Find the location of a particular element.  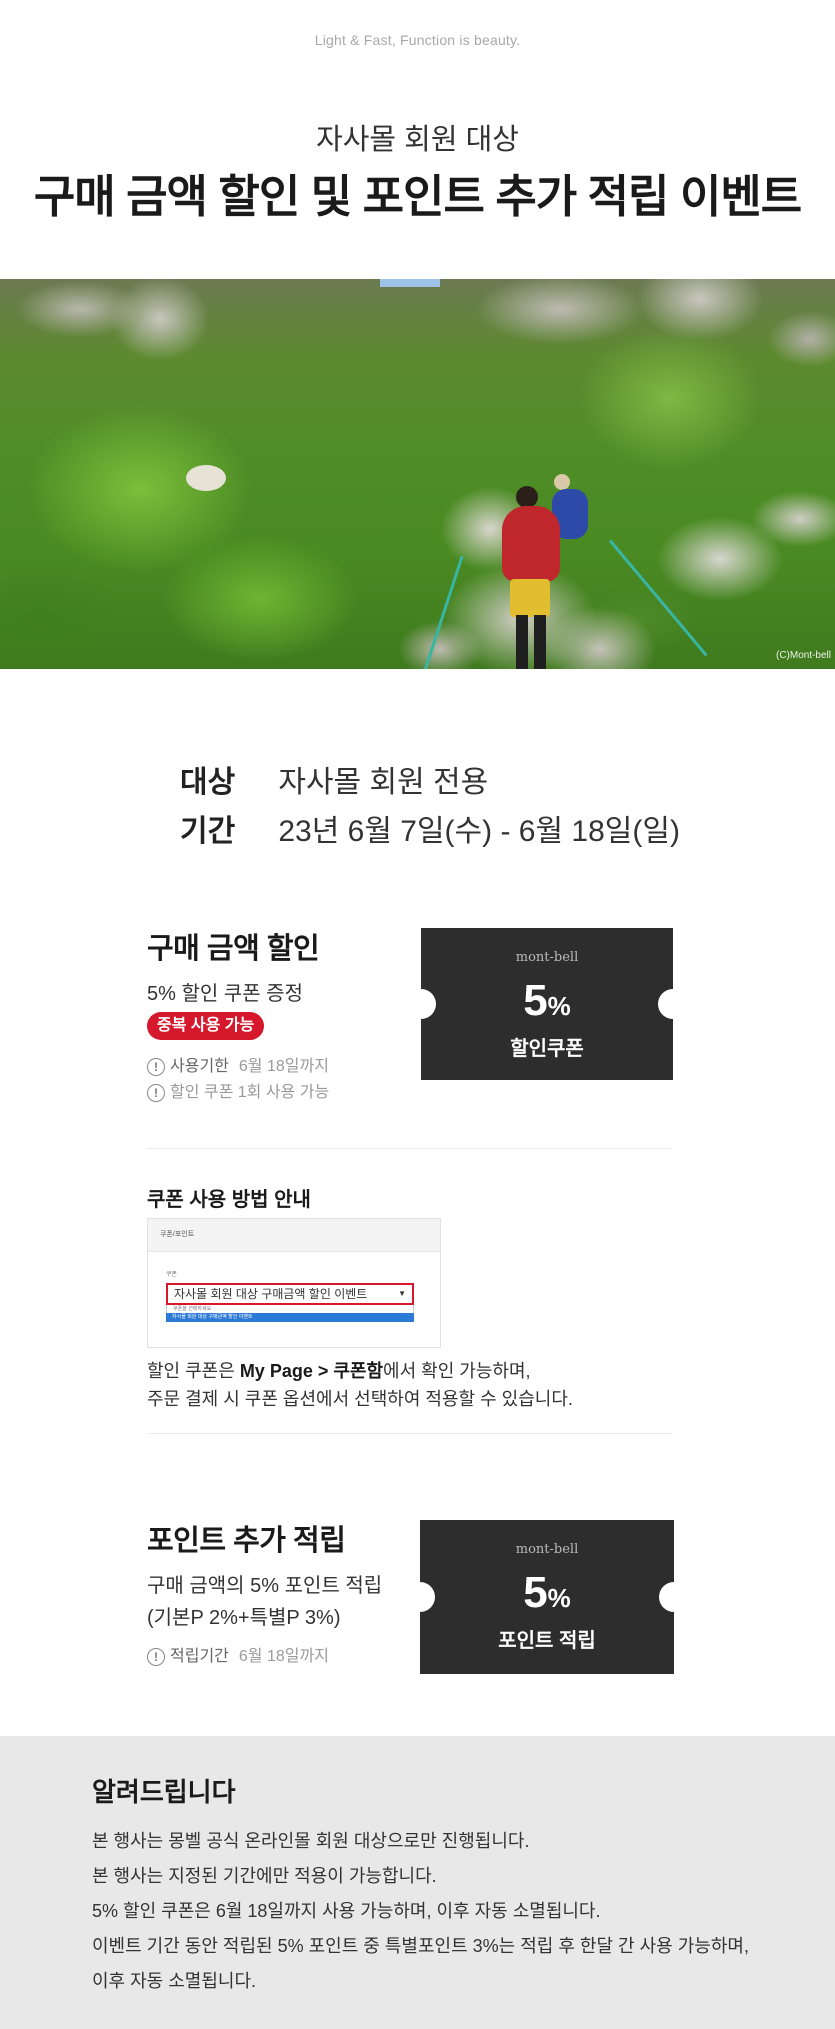

guide-line-1: 할인 쿠폰은 My Page > 쿠폰함에서 확인 가능하며, is located at coordinates (360, 1371).